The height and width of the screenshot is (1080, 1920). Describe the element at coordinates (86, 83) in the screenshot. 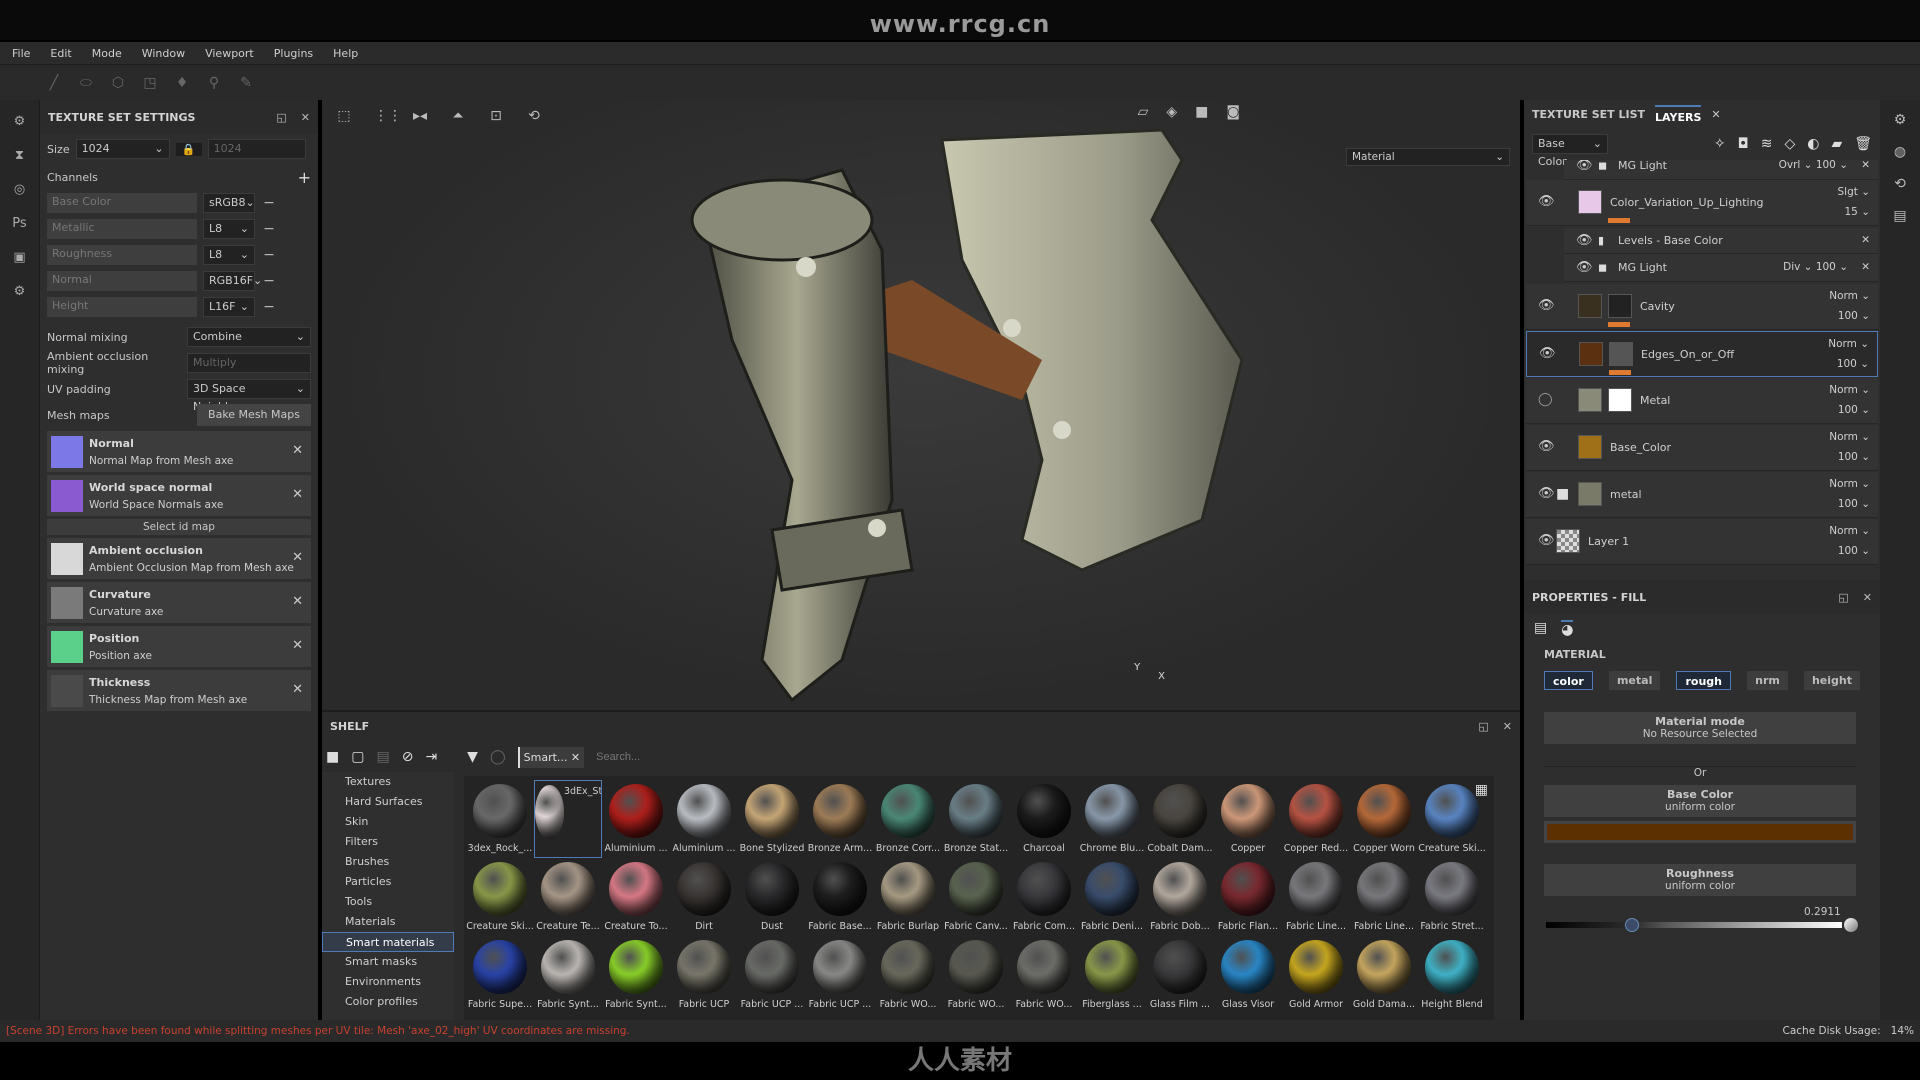

I see `eraser-icon: ⬭` at that location.